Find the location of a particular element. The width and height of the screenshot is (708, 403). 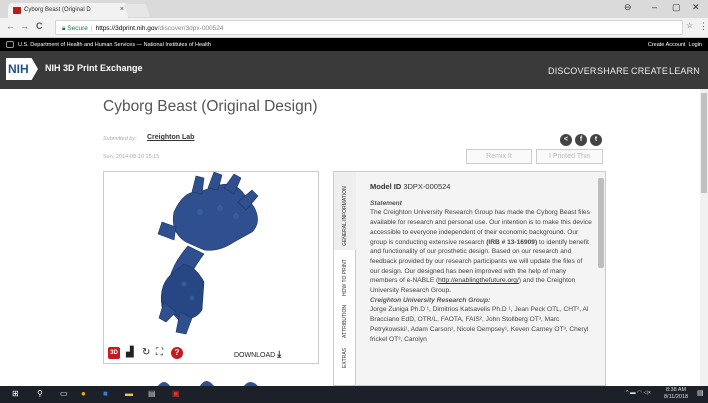

facebook-icon: f is located at coordinates (581, 140).